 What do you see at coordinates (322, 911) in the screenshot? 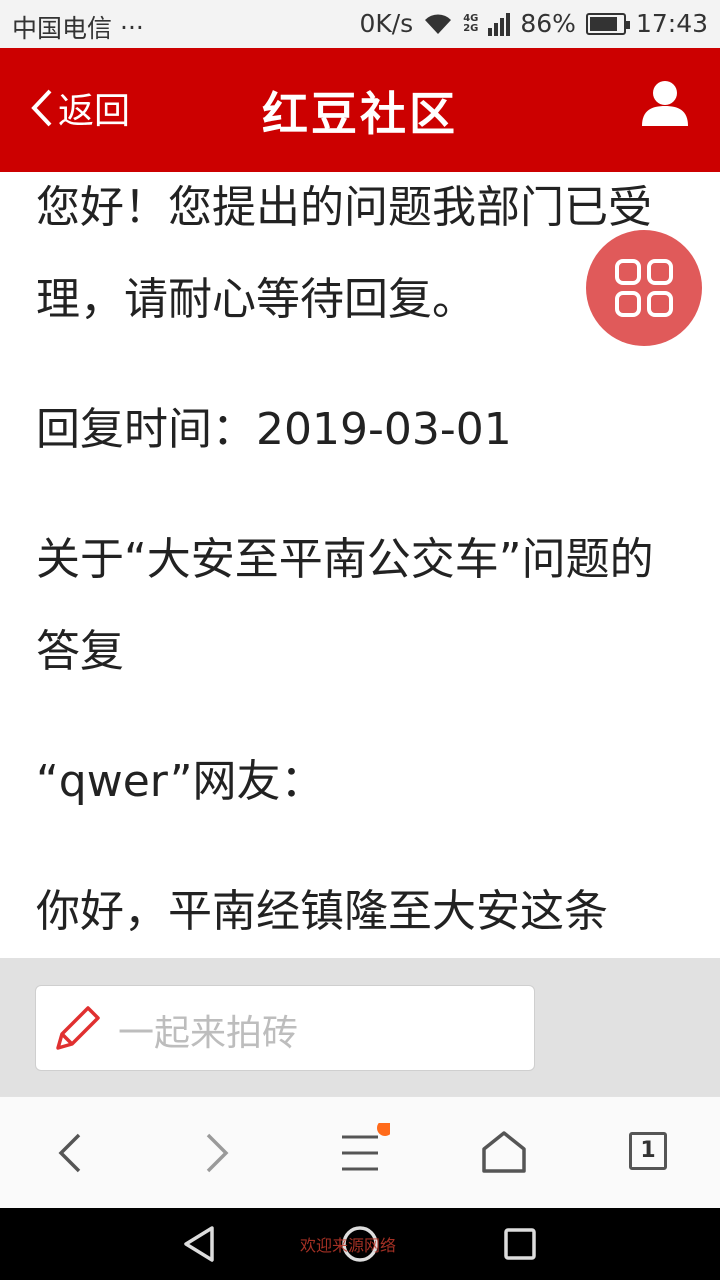
I see `paragraph-body: 你好，平南经镇隆至大安这条` at bounding box center [322, 911].